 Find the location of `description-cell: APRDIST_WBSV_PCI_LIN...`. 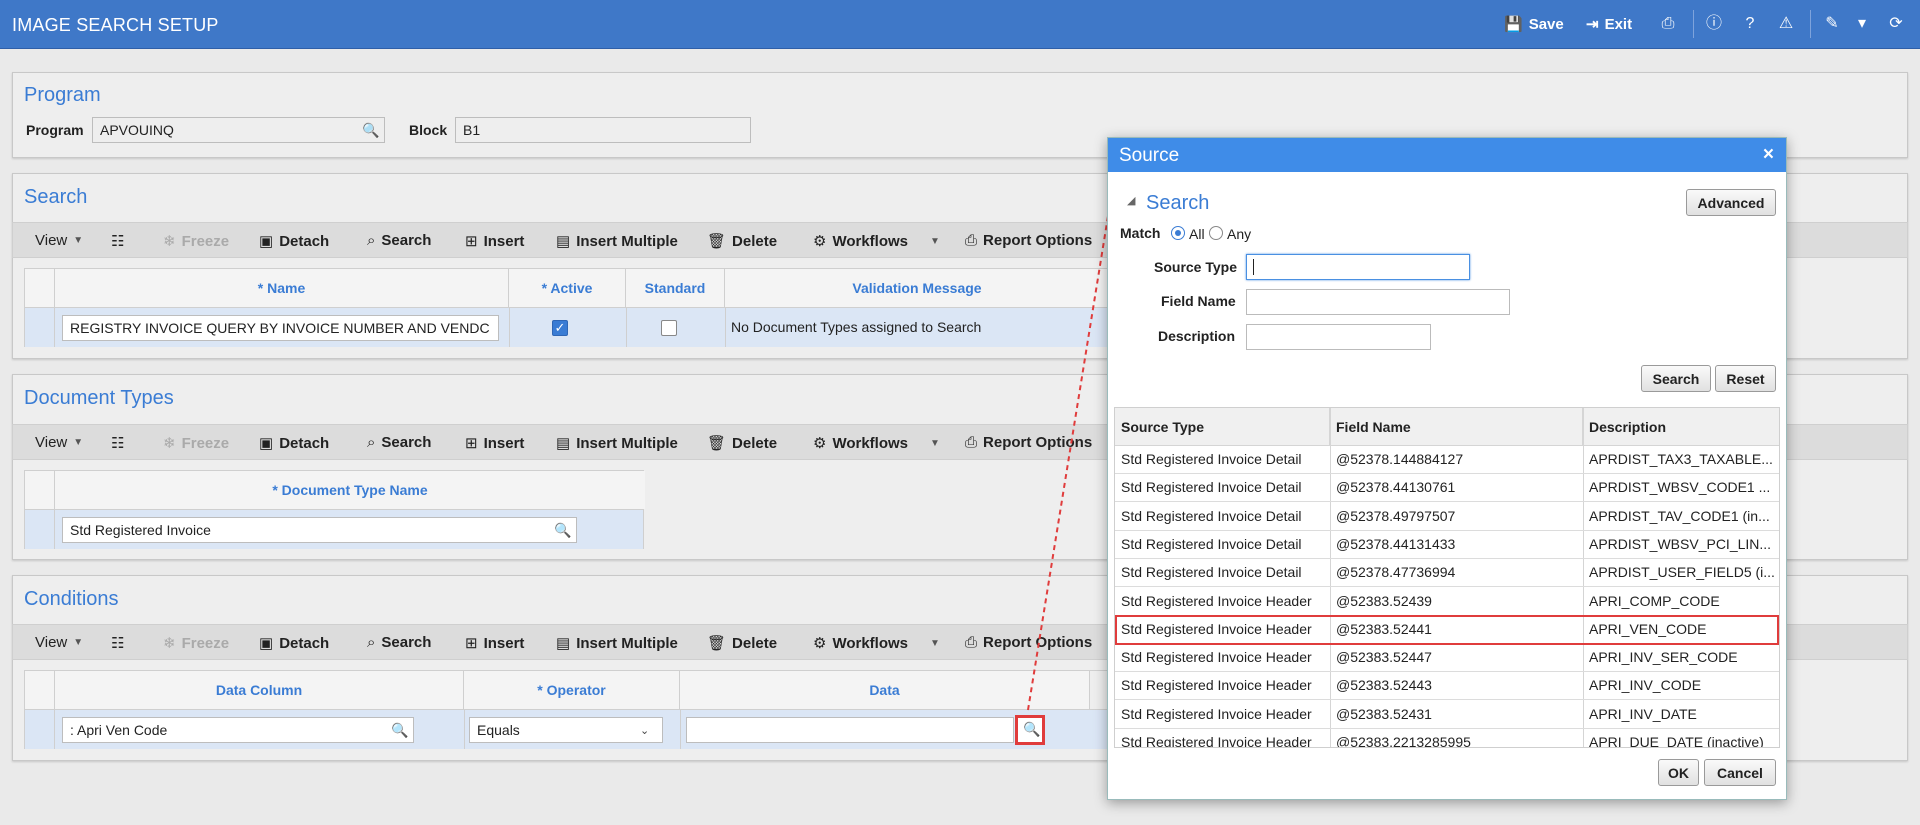

description-cell: APRDIST_WBSV_PCI_LIN... is located at coordinates (1680, 543).